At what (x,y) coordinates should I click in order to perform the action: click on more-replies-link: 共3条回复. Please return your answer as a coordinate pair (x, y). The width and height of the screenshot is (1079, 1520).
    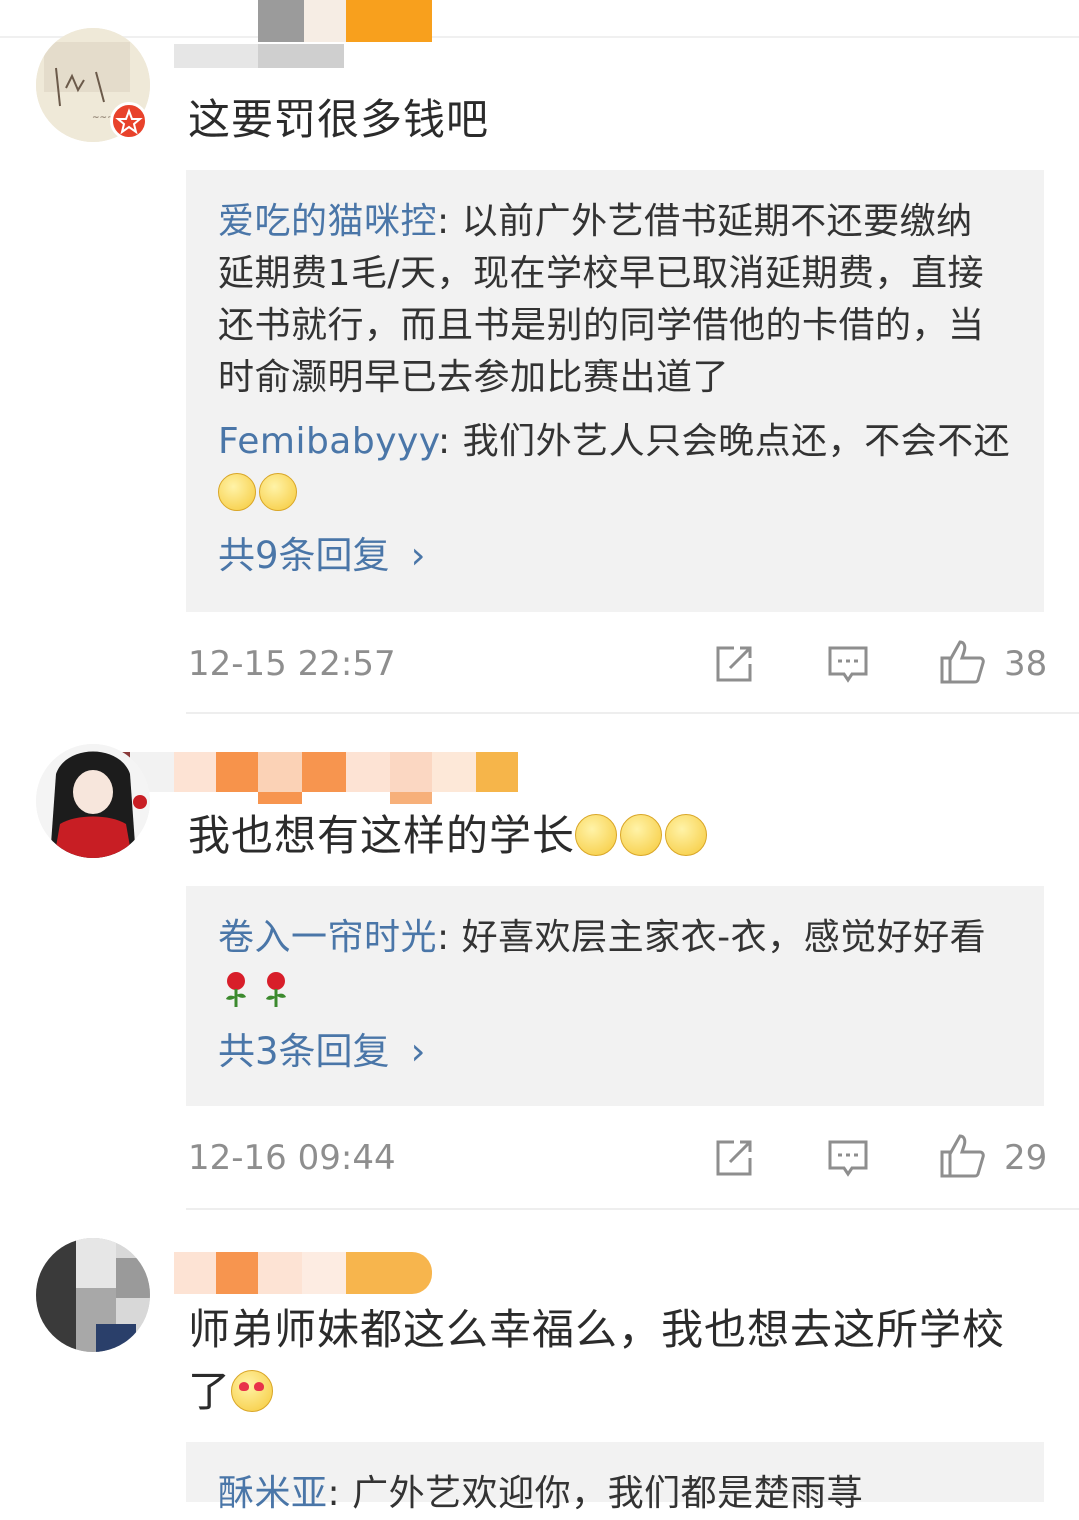
    Looking at the image, I should click on (304, 1052).